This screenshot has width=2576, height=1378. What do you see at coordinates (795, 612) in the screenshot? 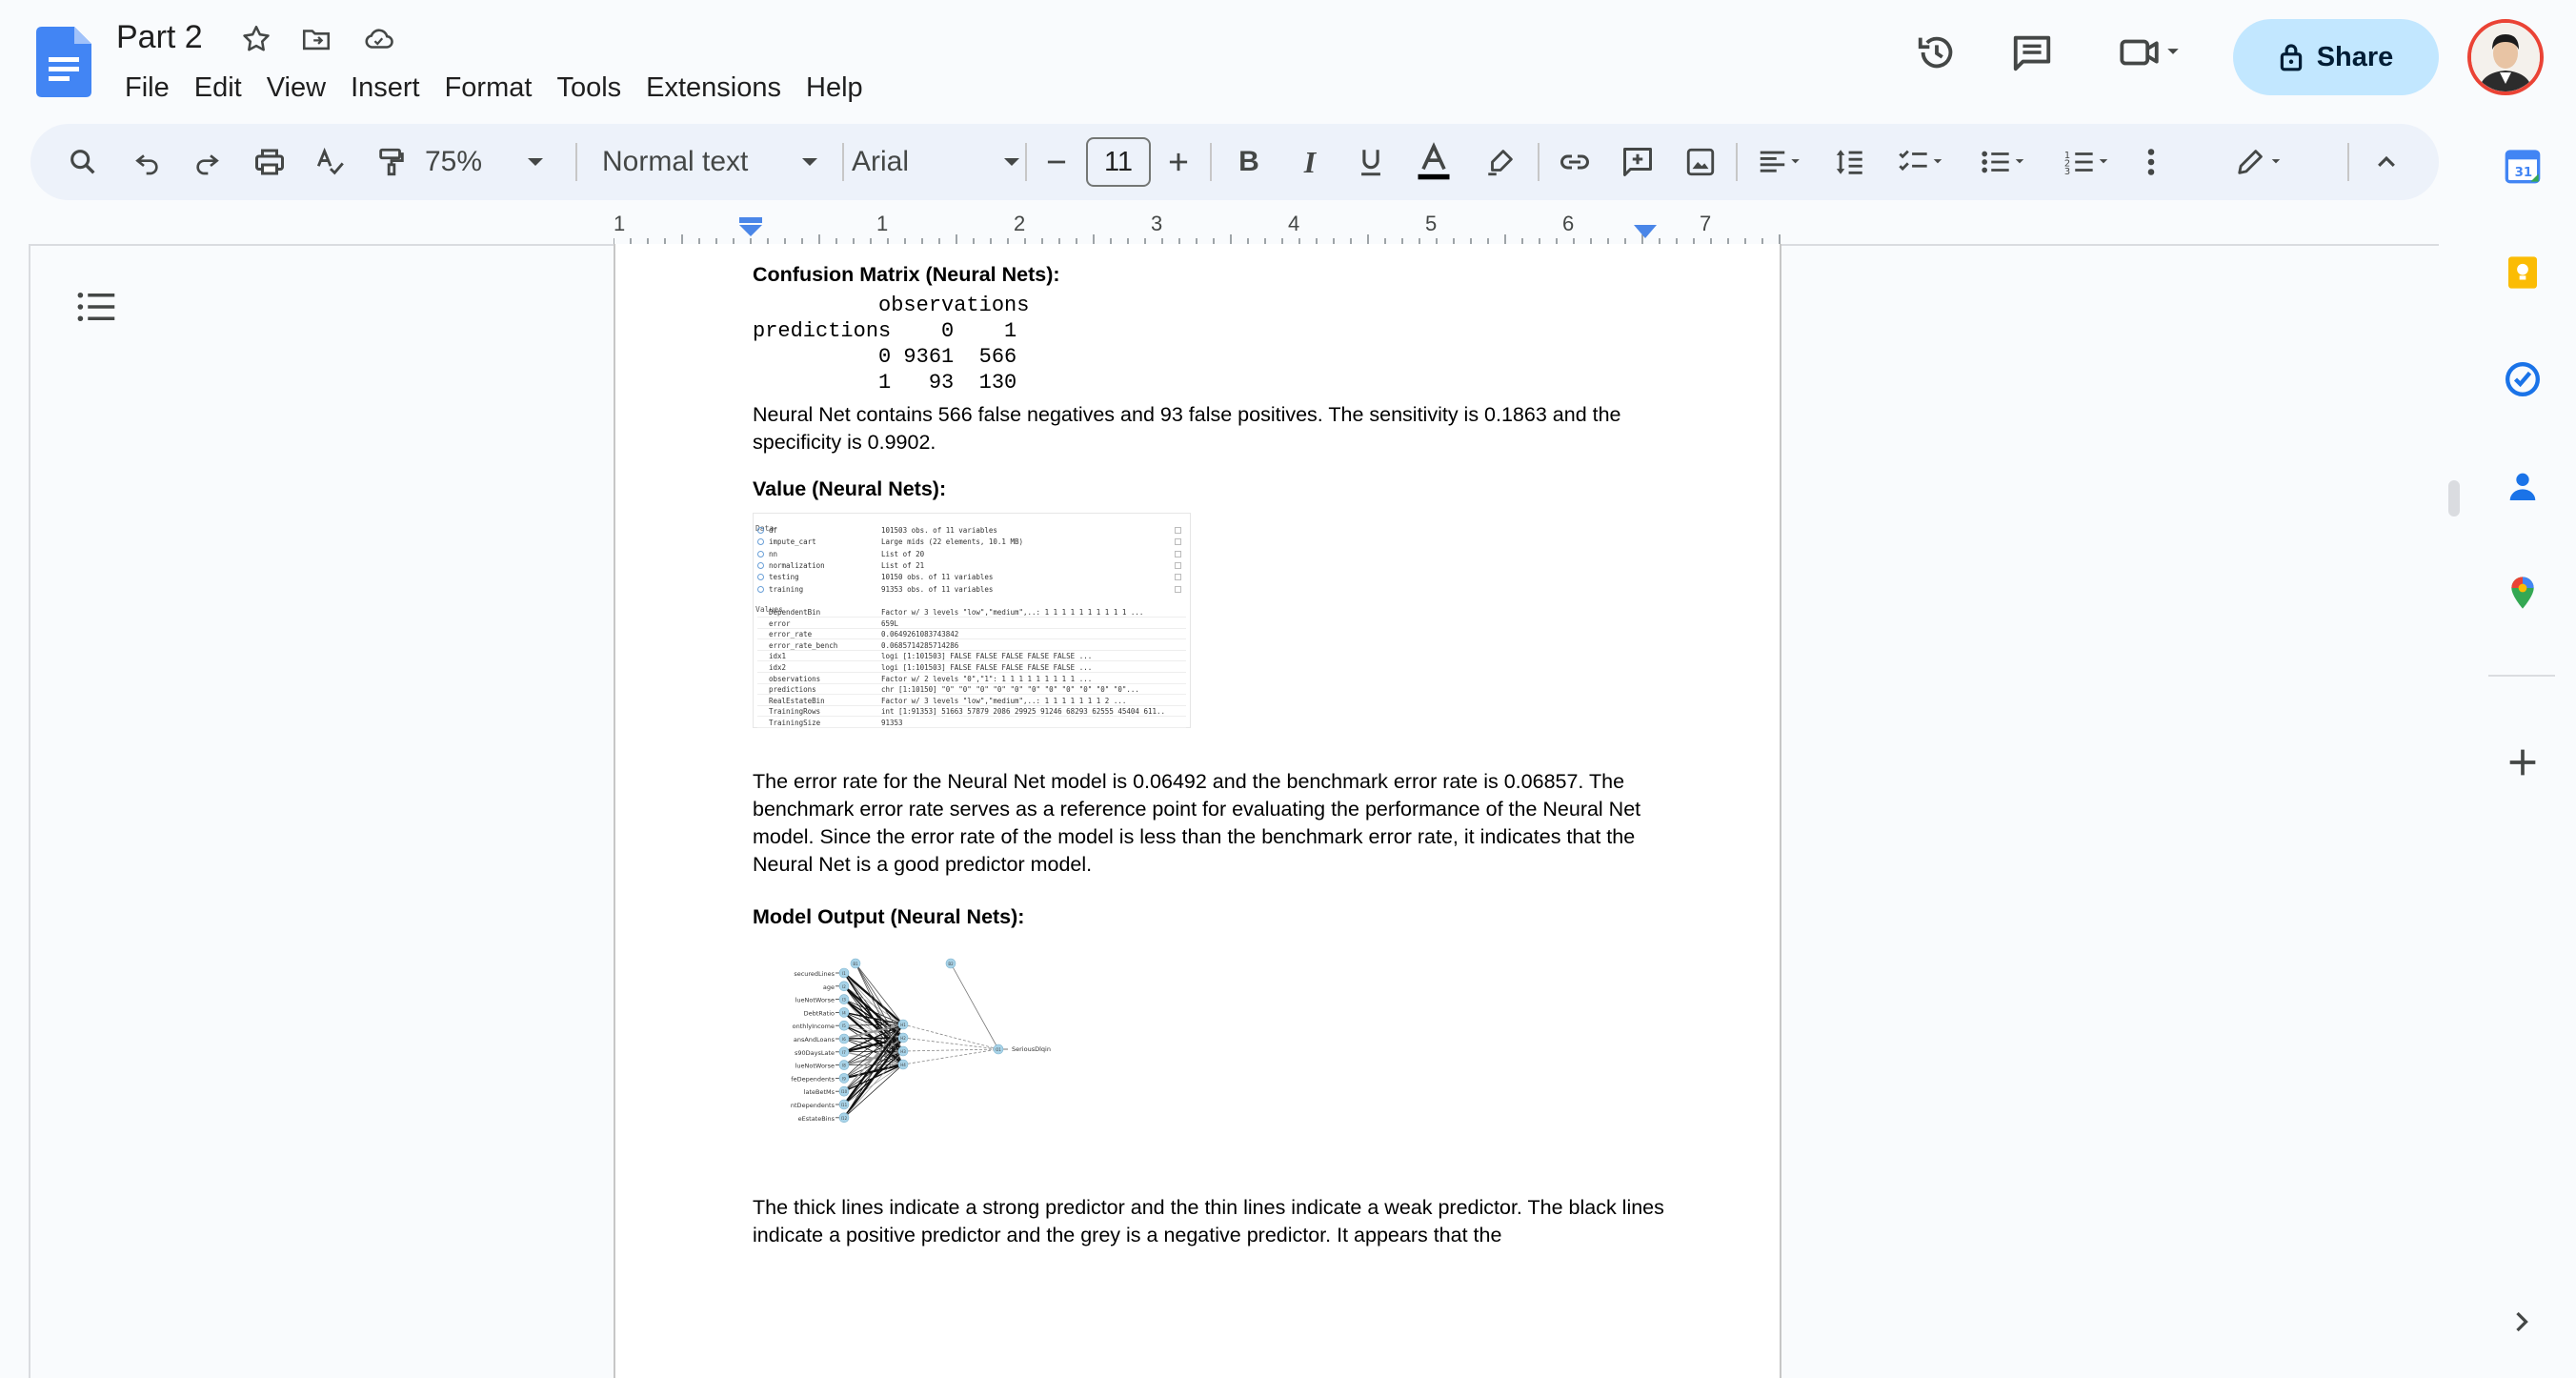
I see `env-row-name: DependentBin` at bounding box center [795, 612].